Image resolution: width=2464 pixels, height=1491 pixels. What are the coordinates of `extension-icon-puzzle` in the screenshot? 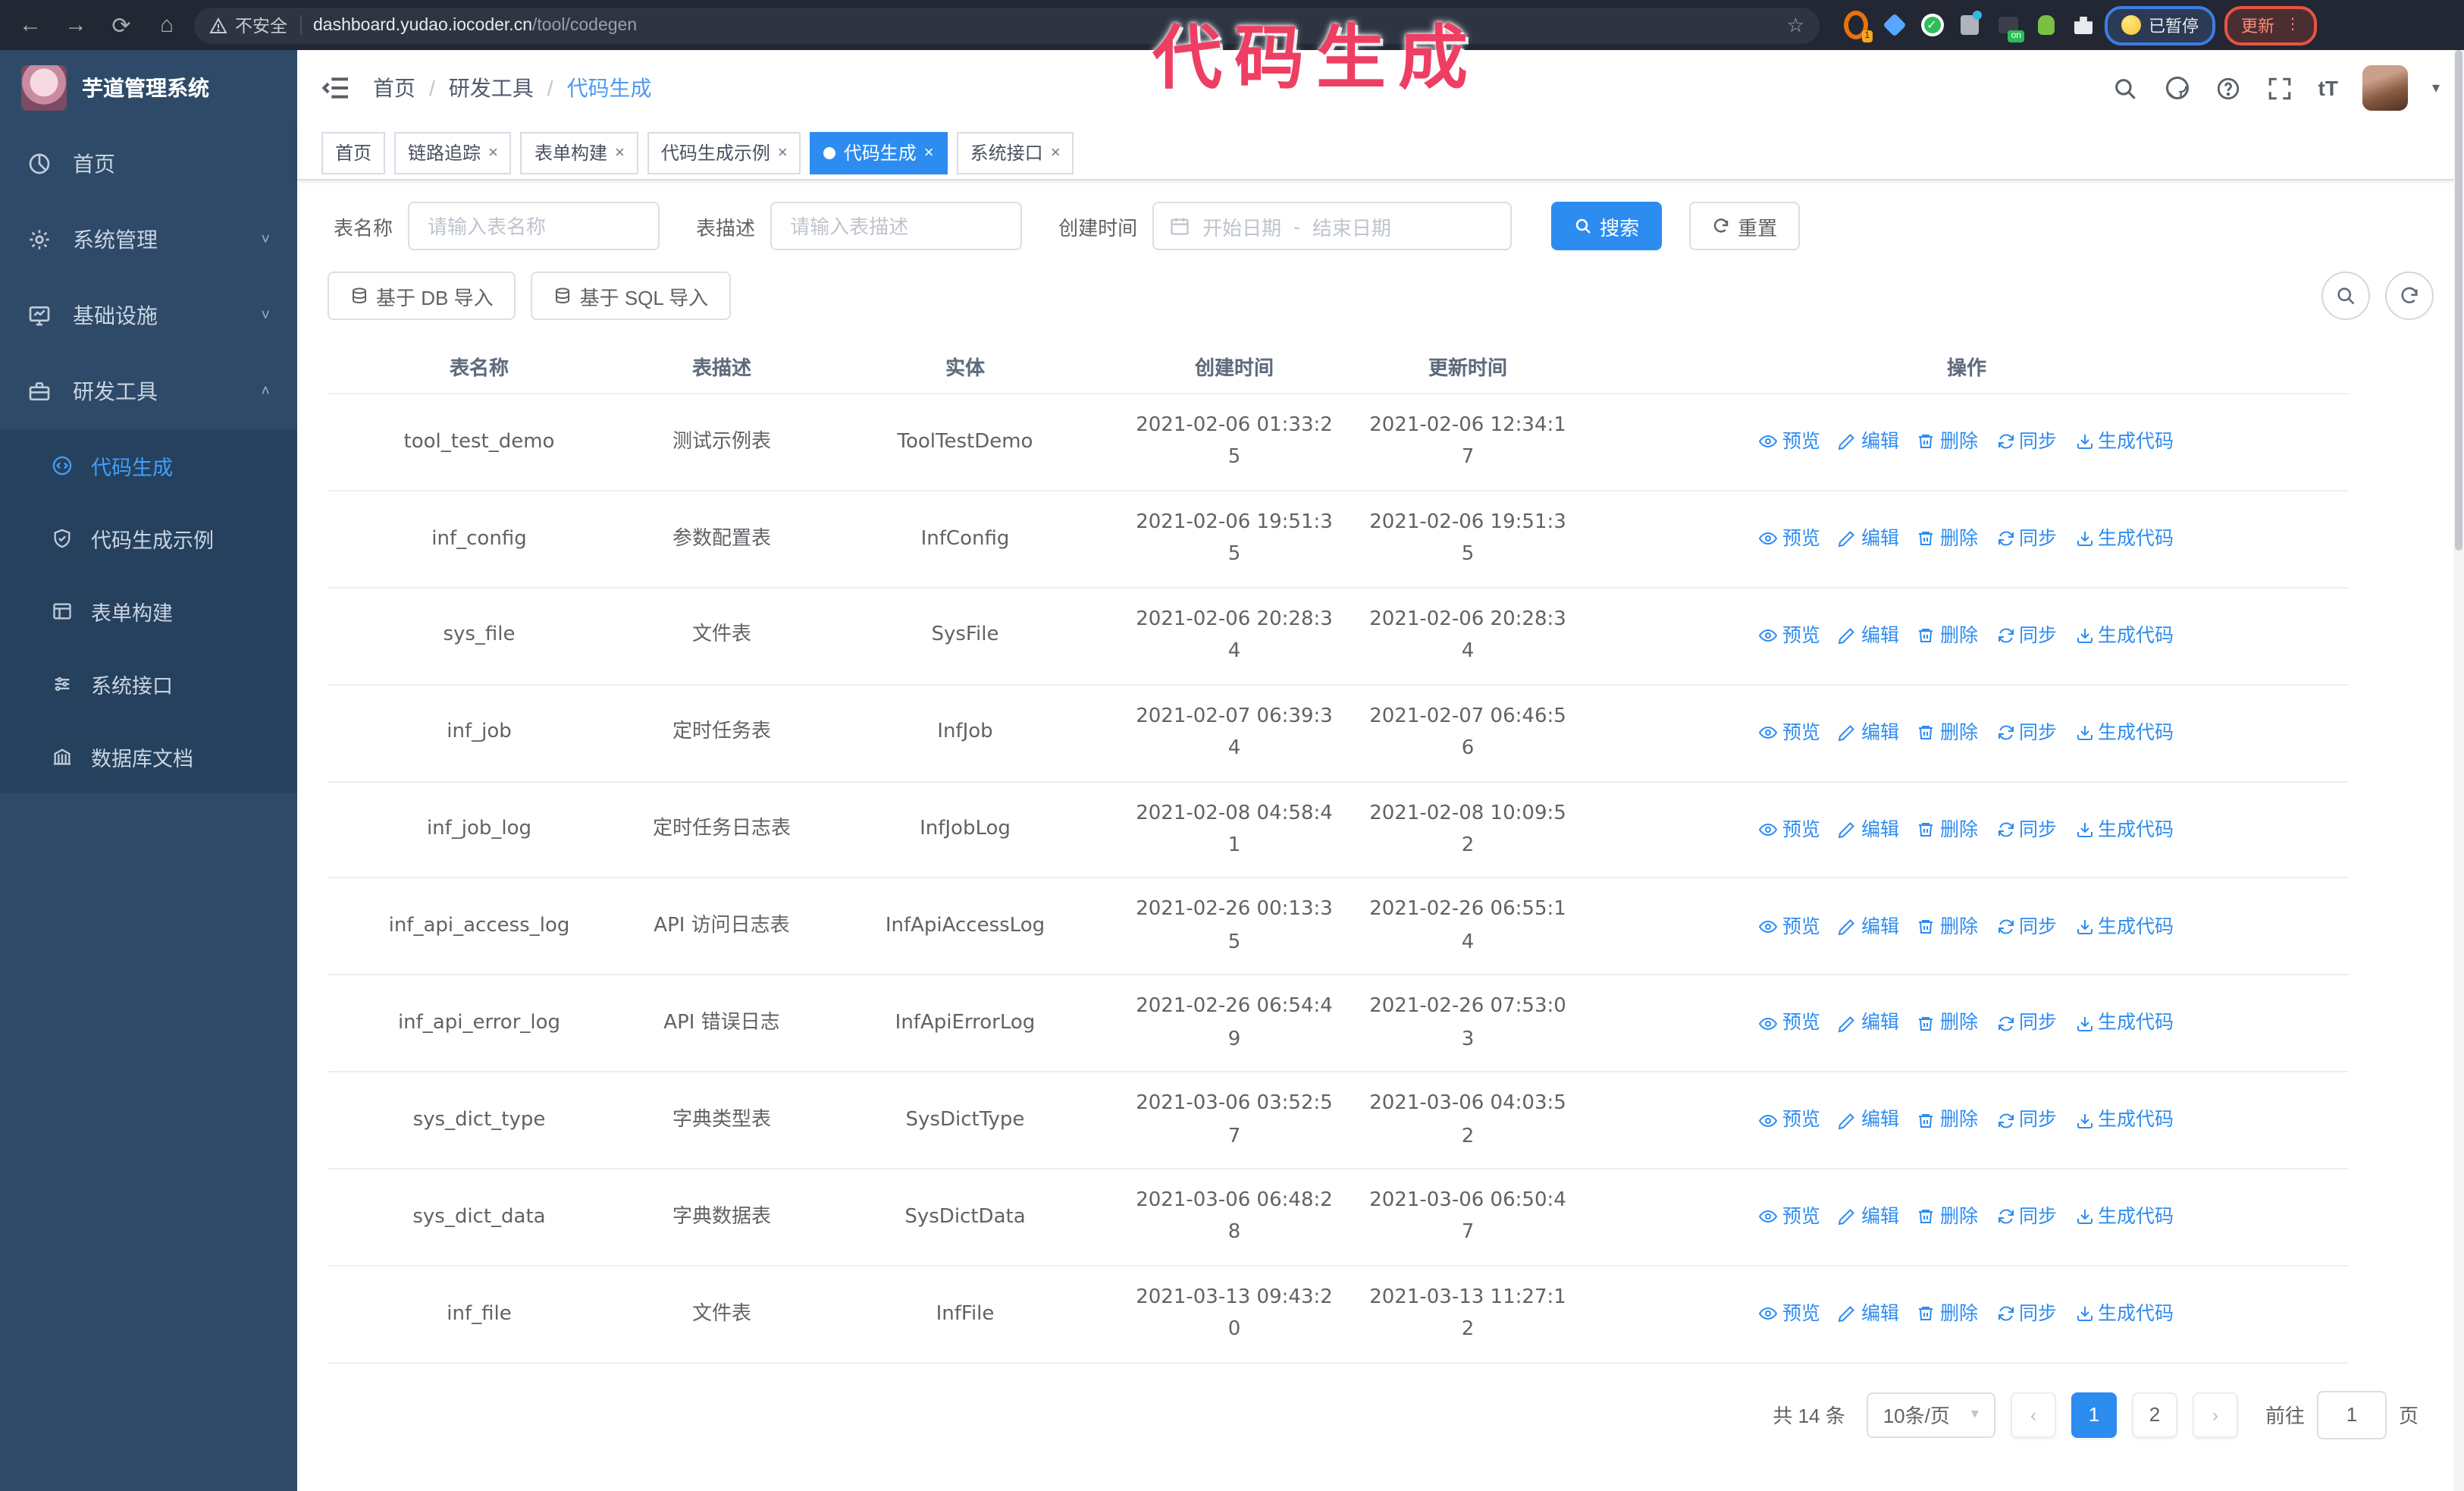 It's located at (2083, 25).